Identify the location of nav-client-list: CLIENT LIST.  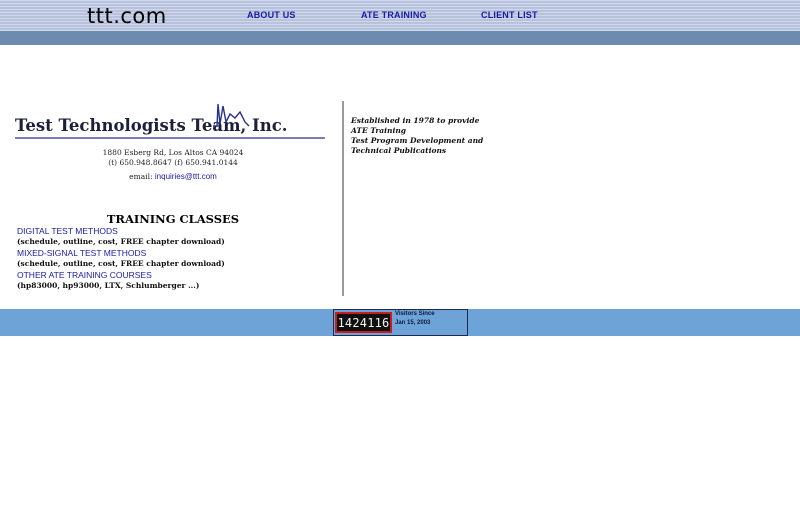
(509, 15).